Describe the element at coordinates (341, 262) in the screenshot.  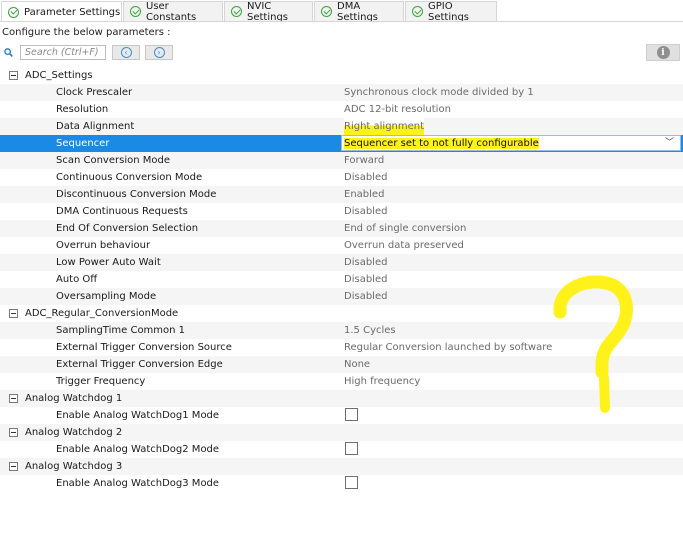
I see `param-row-low-power-auto-wait: Low Power Auto Wait Disabled` at that location.